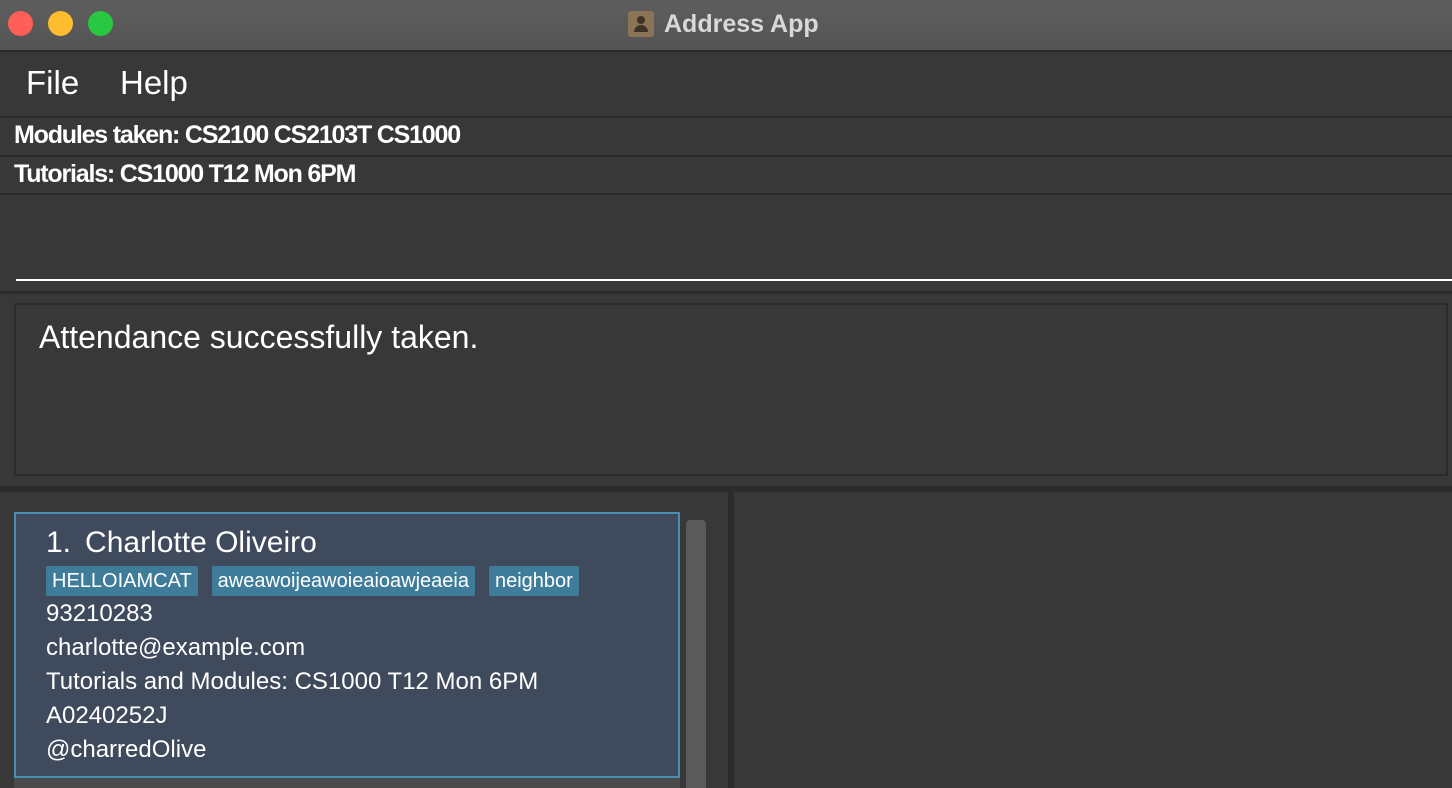 This screenshot has height=788, width=1452. Describe the element at coordinates (60, 23) in the screenshot. I see `minimize-window-button` at that location.